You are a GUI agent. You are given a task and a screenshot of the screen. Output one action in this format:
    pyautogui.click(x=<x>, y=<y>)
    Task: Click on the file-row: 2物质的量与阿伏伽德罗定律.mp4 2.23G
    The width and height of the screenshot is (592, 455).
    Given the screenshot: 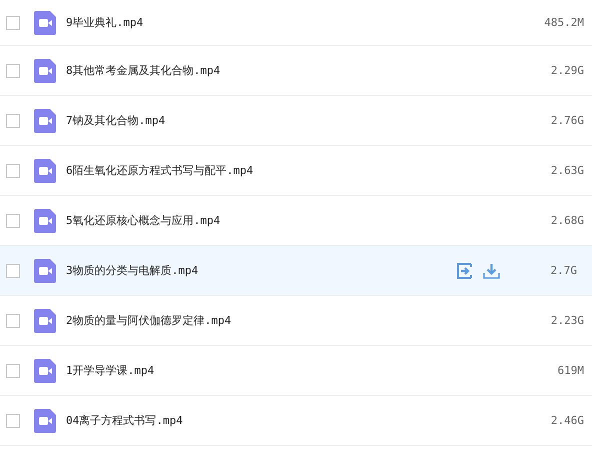 What is the action you would take?
    pyautogui.click(x=296, y=321)
    